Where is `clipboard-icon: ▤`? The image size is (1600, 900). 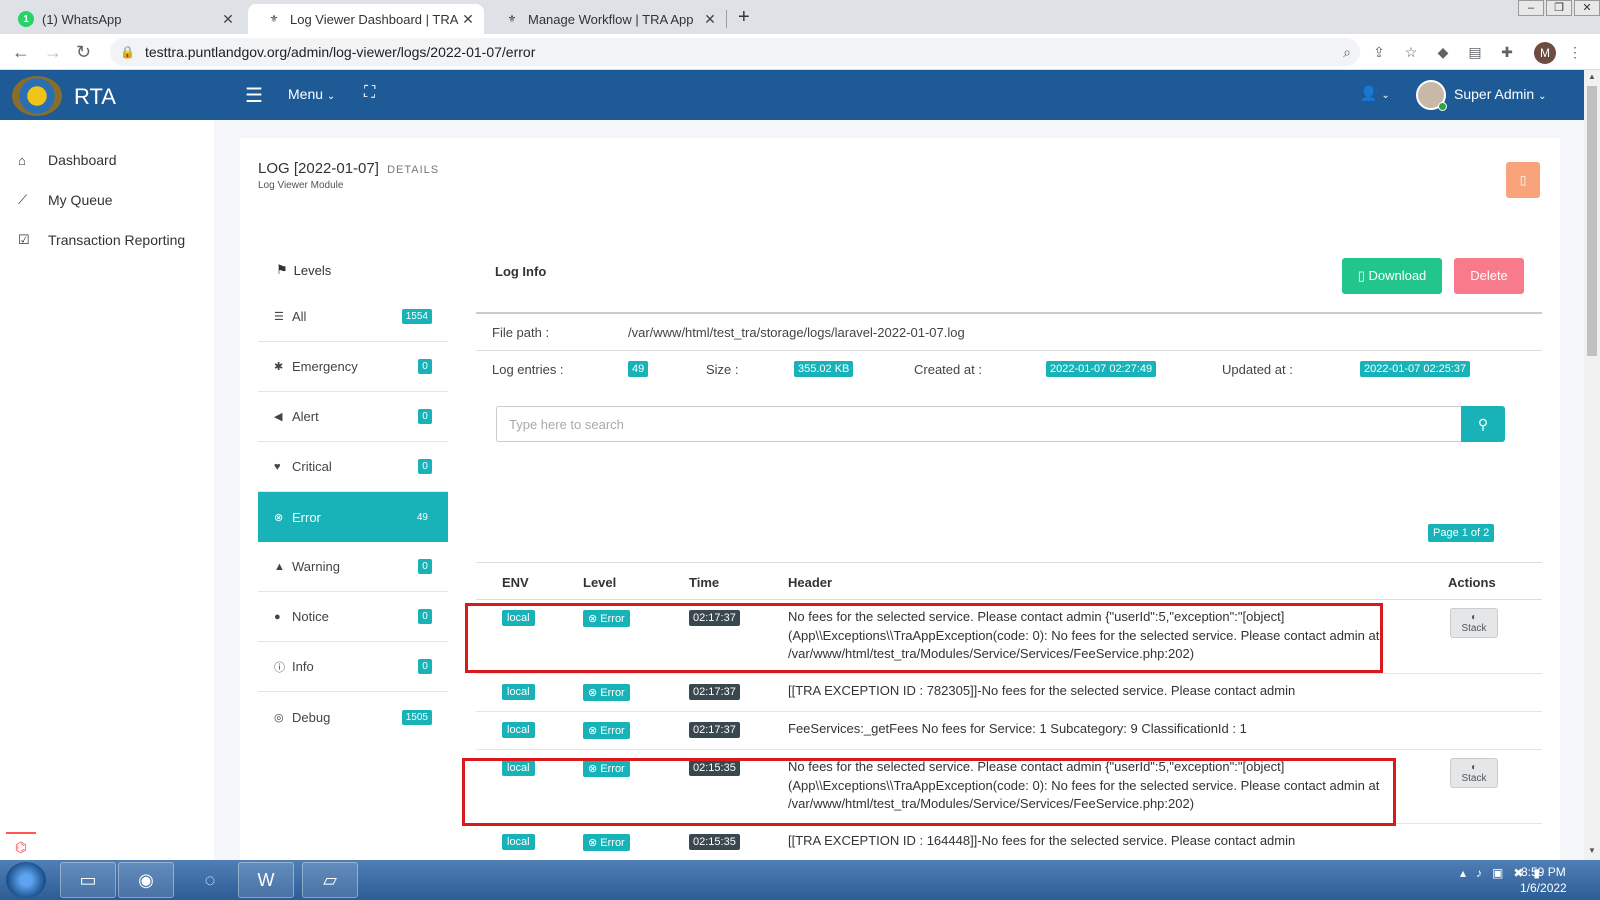 clipboard-icon: ▤ is located at coordinates (1475, 52).